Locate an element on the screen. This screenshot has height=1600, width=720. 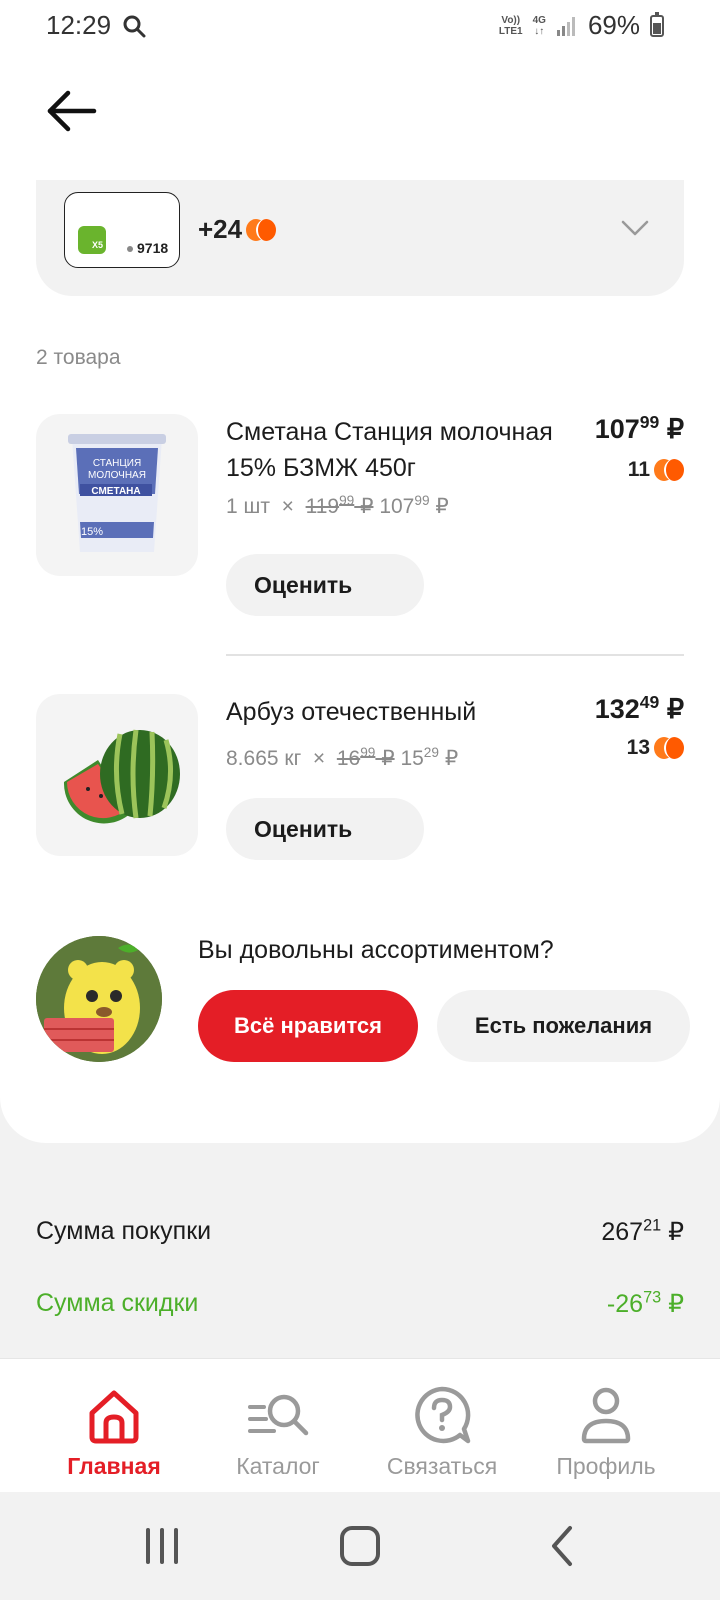
points-earned: +24 is located at coordinates (237, 229).